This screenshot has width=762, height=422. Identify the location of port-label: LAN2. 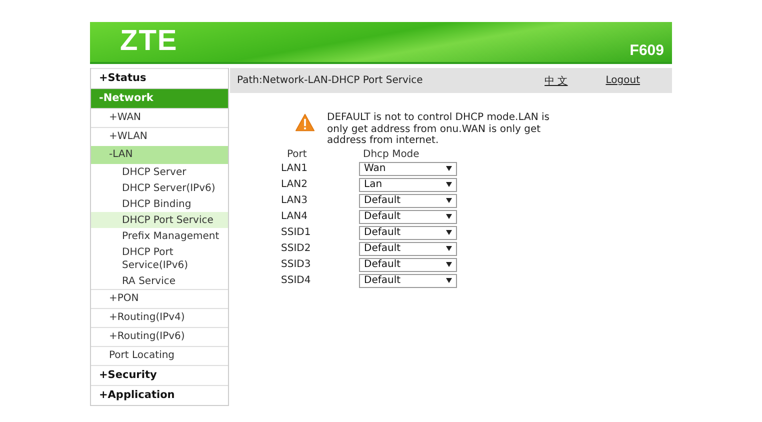
(294, 184).